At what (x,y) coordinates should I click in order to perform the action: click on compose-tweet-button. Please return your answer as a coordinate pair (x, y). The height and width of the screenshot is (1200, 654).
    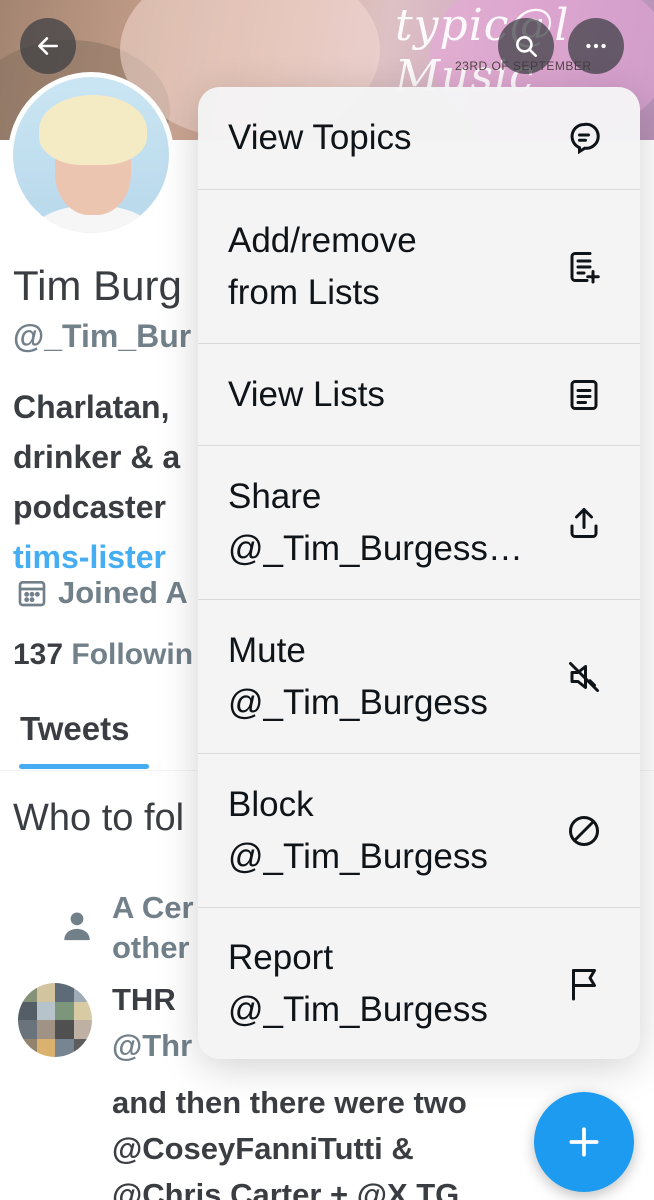
    Looking at the image, I should click on (584, 1142).